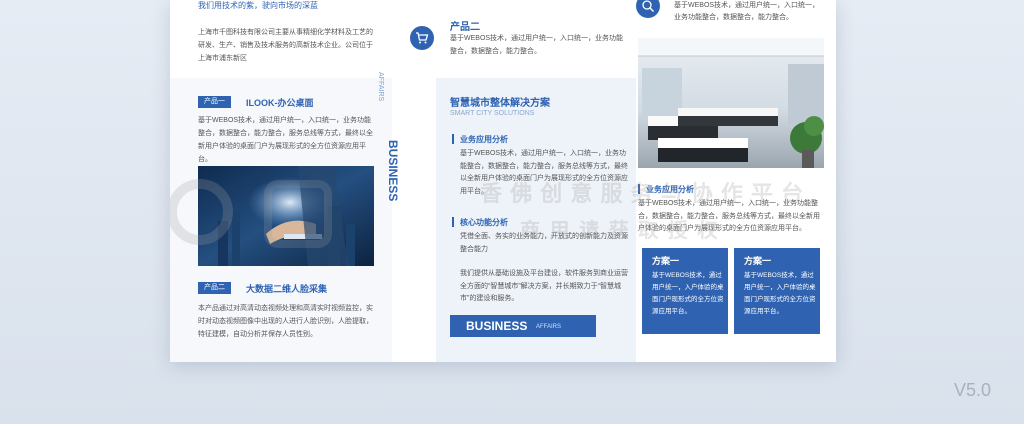  What do you see at coordinates (465, 27) in the screenshot?
I see `product2-heading: 产品二` at bounding box center [465, 27].